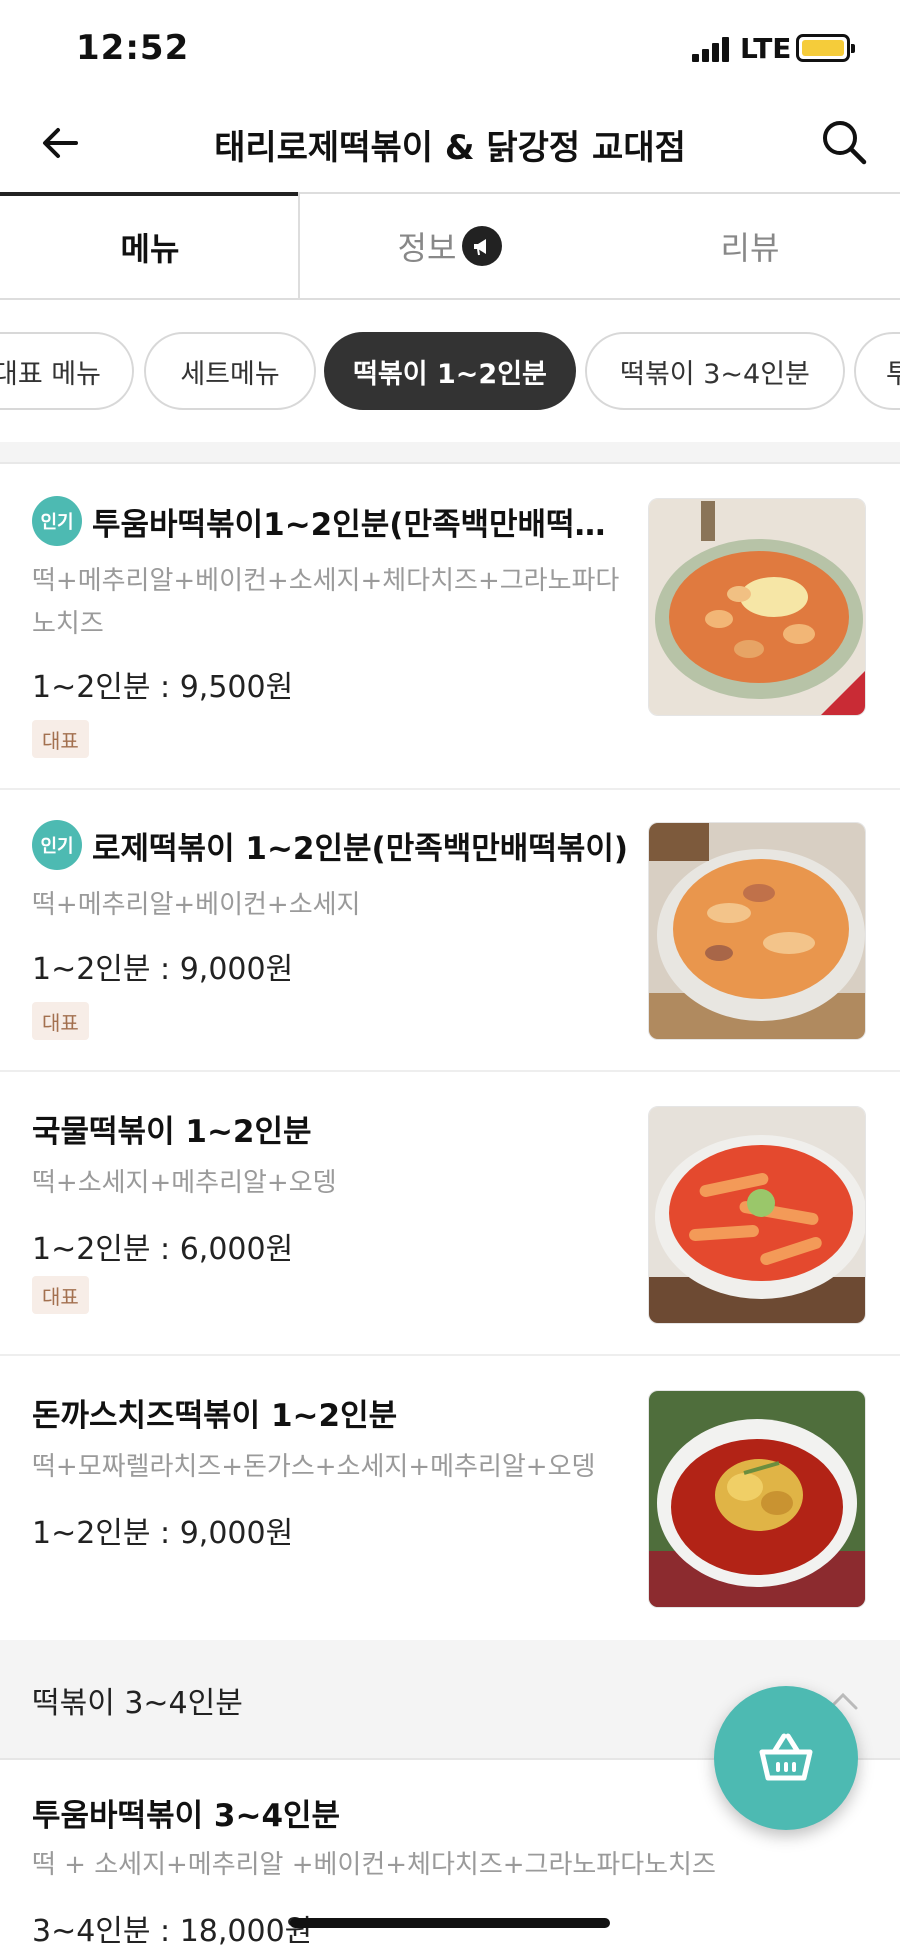  I want to click on item-description: 떡+소세지+메추리알+오뎅, so click(184, 1183).